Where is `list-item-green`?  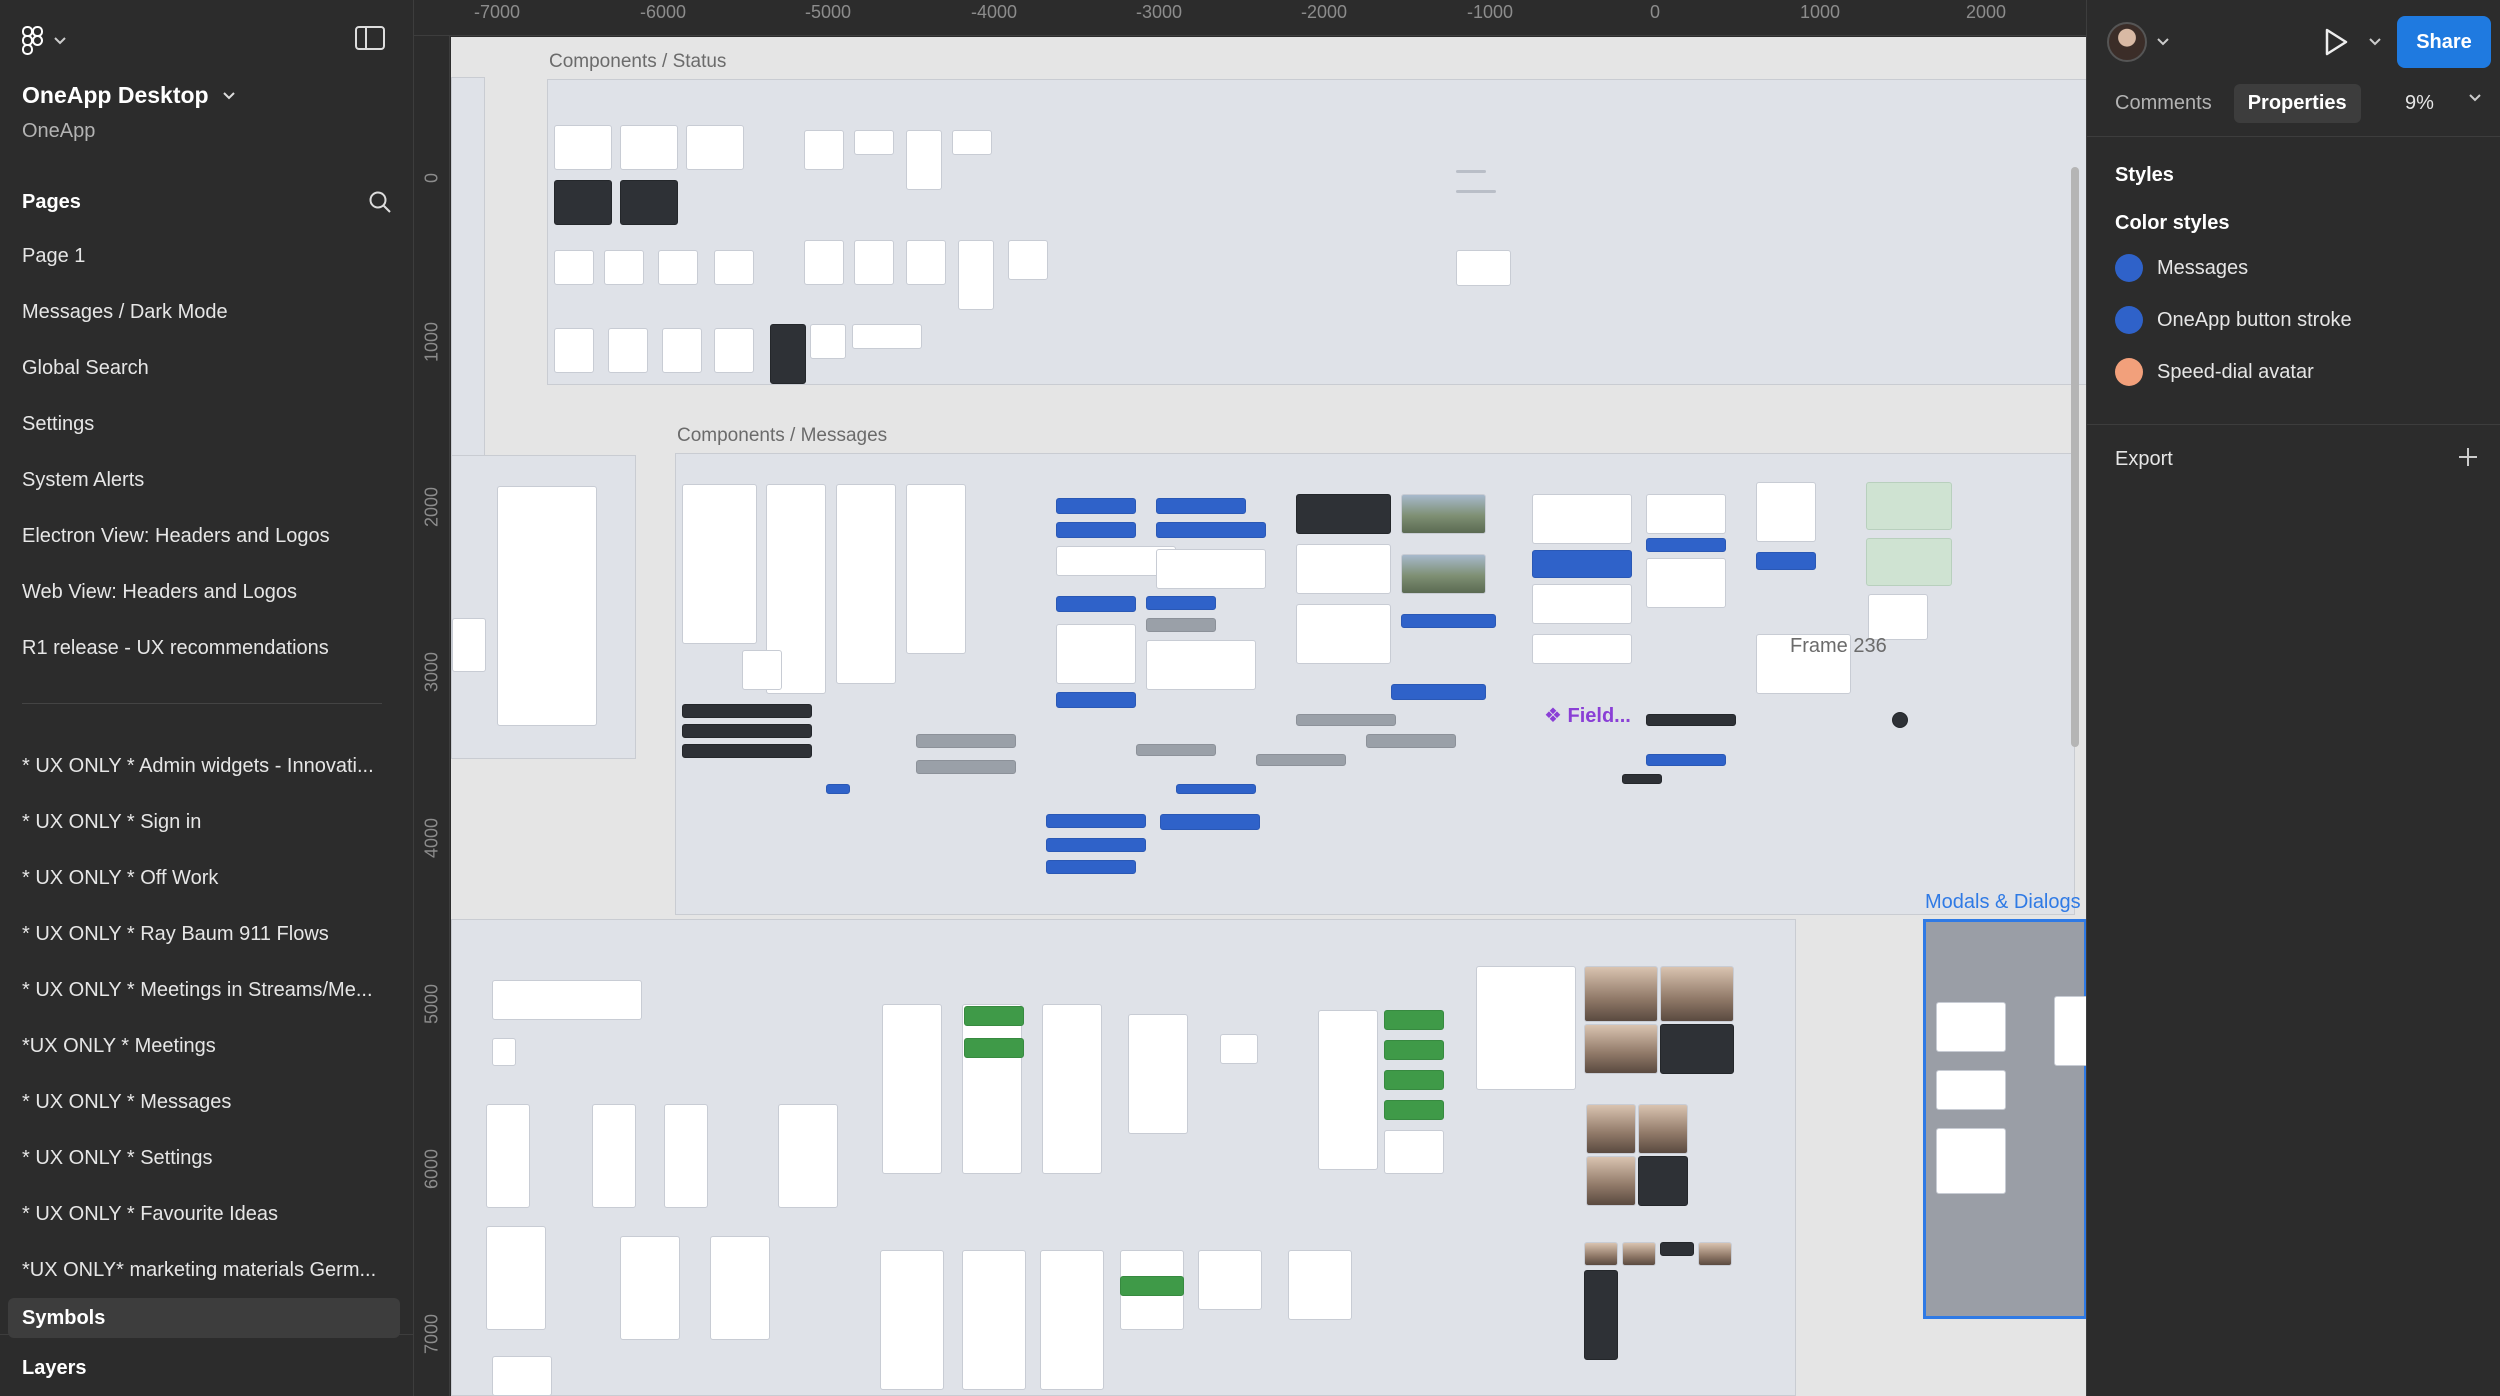
list-item-green is located at coordinates (1414, 1020).